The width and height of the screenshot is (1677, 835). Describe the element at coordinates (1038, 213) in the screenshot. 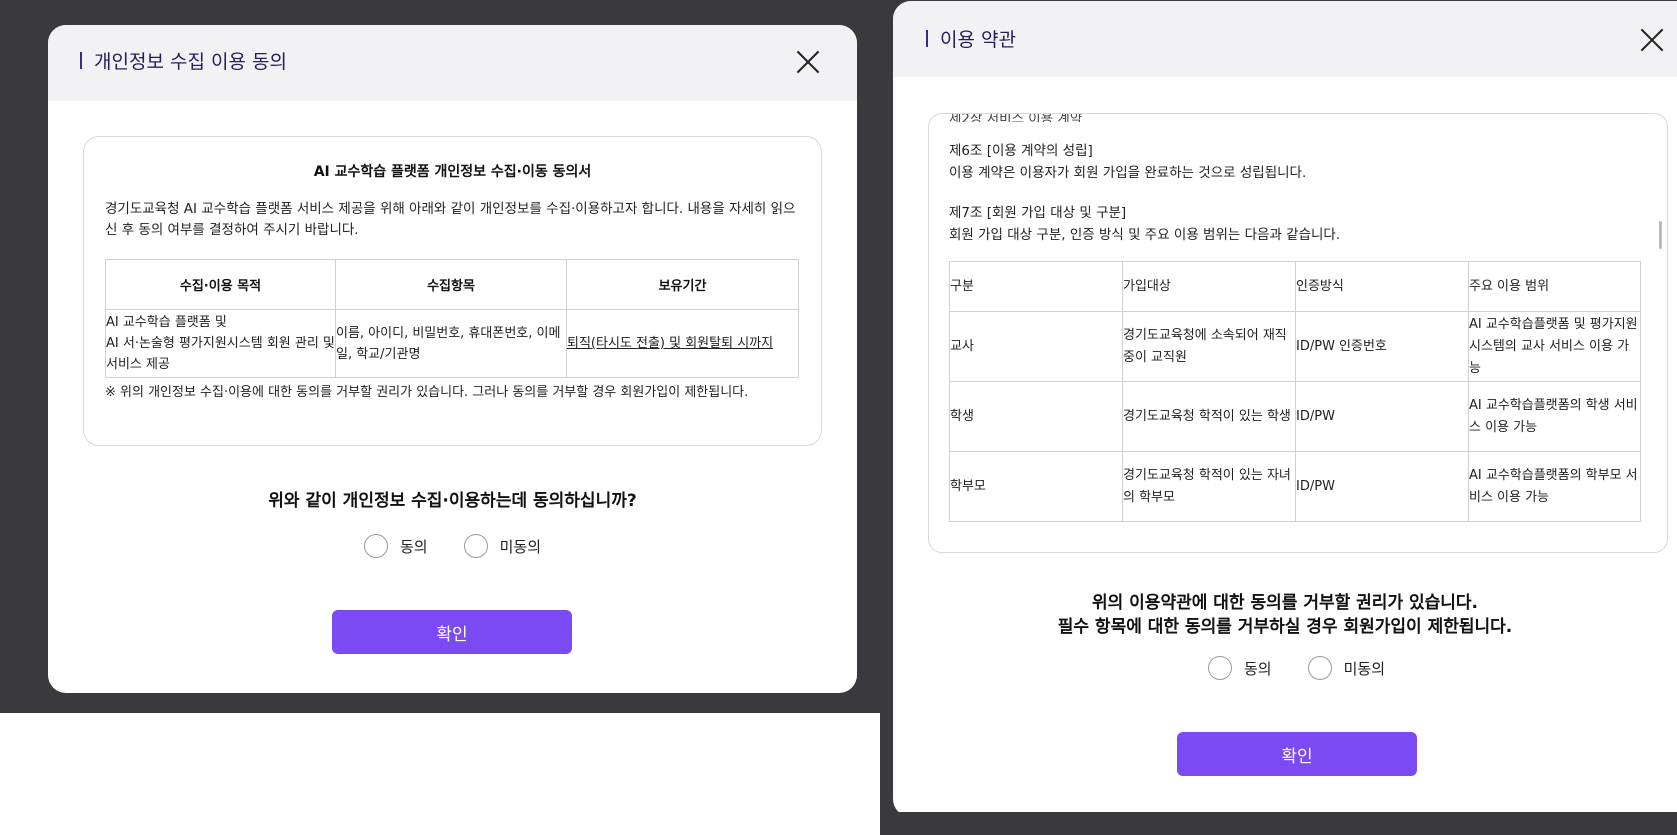

I see `clause-title: 제7조 [회원 가입 대상 및 구분]` at that location.